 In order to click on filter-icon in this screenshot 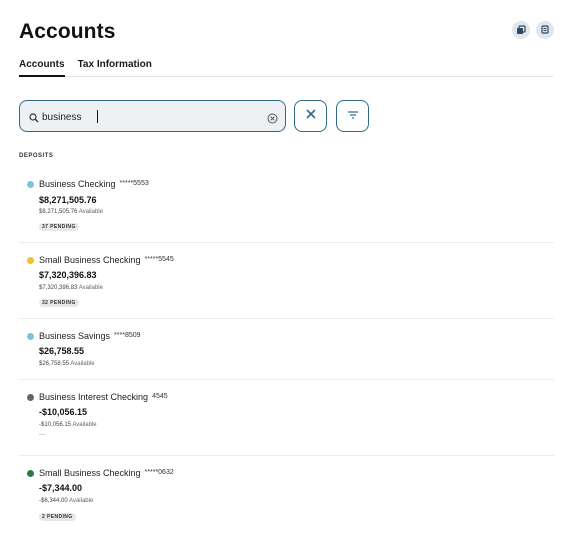, I will do `click(353, 116)`.